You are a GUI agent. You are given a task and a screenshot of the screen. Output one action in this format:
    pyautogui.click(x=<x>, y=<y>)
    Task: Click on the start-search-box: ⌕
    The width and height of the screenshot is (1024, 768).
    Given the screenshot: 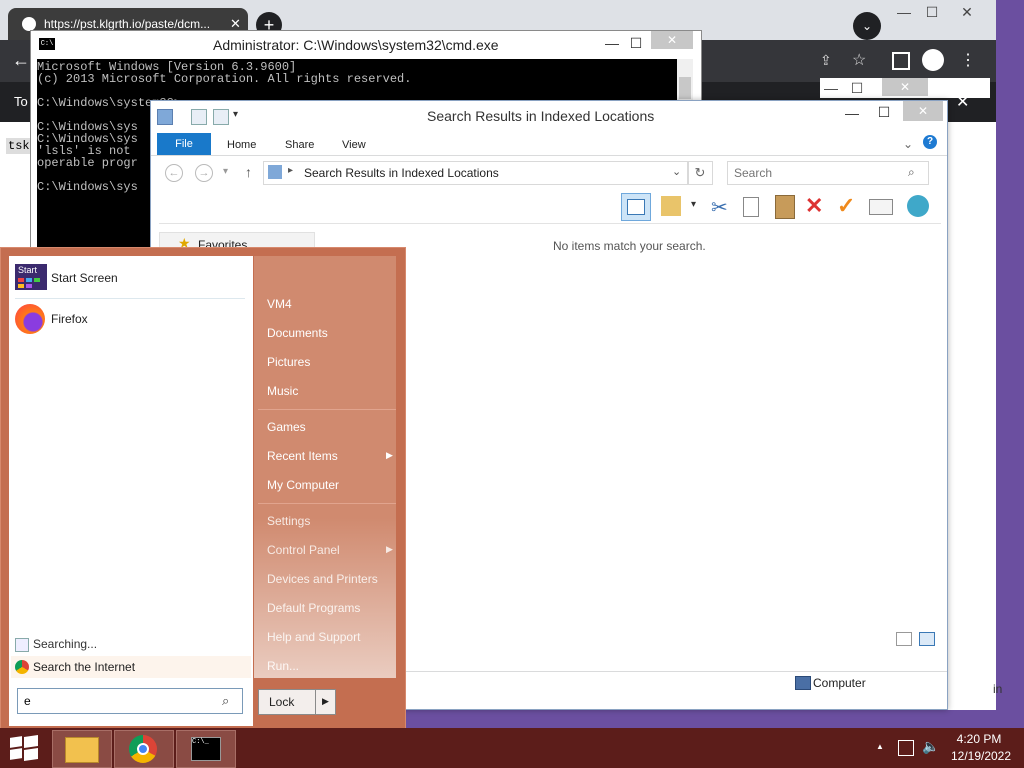 What is the action you would take?
    pyautogui.click(x=130, y=701)
    